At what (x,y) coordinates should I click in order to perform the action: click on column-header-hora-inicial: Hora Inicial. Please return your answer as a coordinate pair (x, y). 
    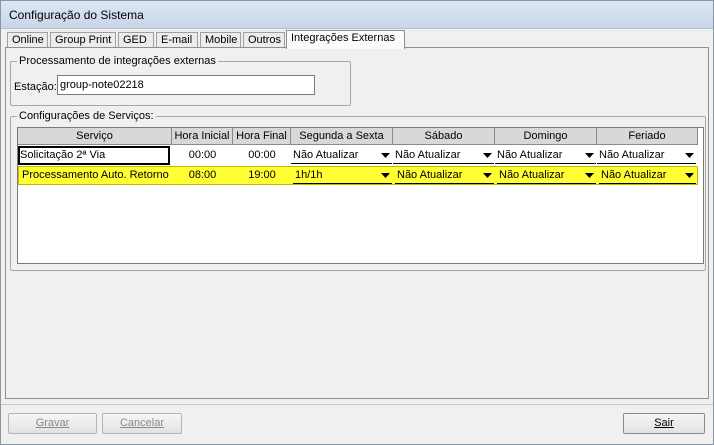
    Looking at the image, I should click on (202, 136).